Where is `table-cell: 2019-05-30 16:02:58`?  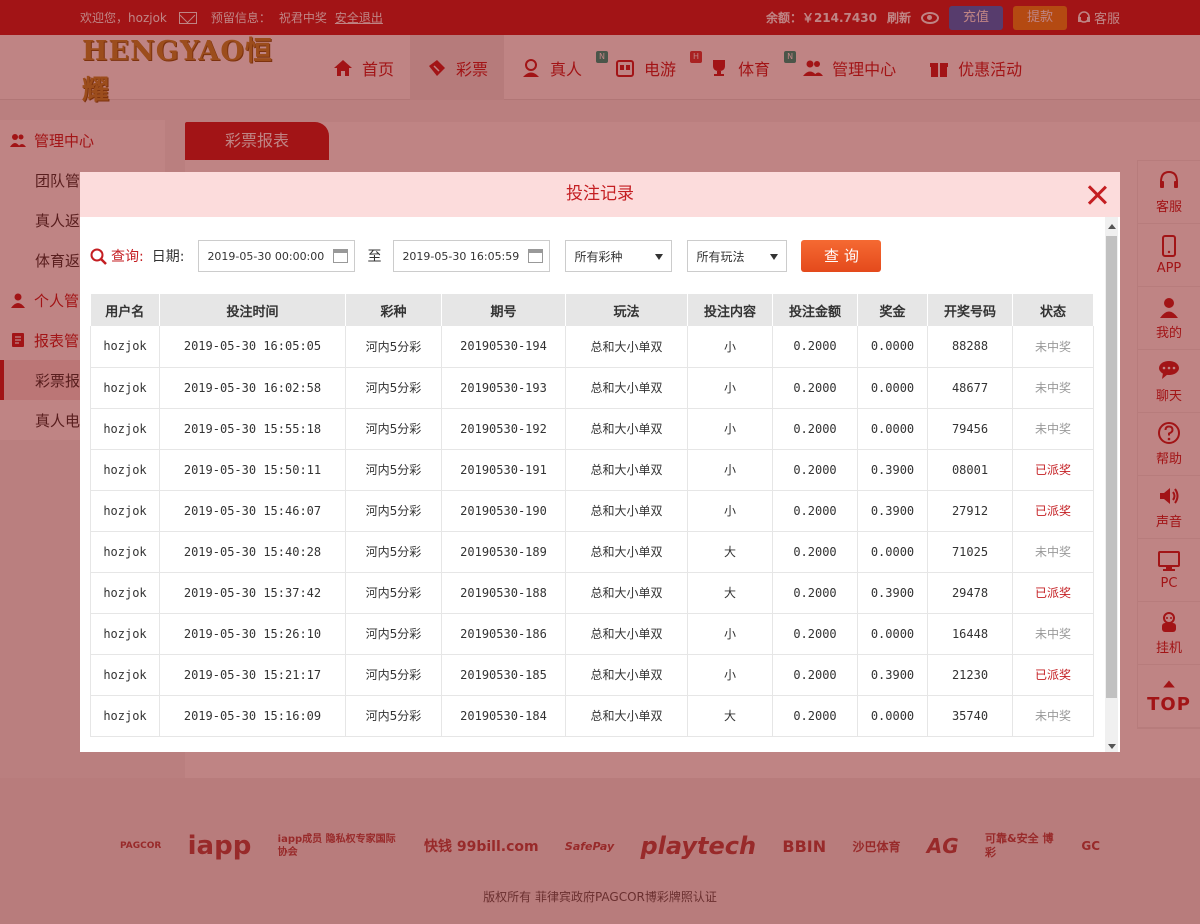 table-cell: 2019-05-30 16:02:58 is located at coordinates (252, 388).